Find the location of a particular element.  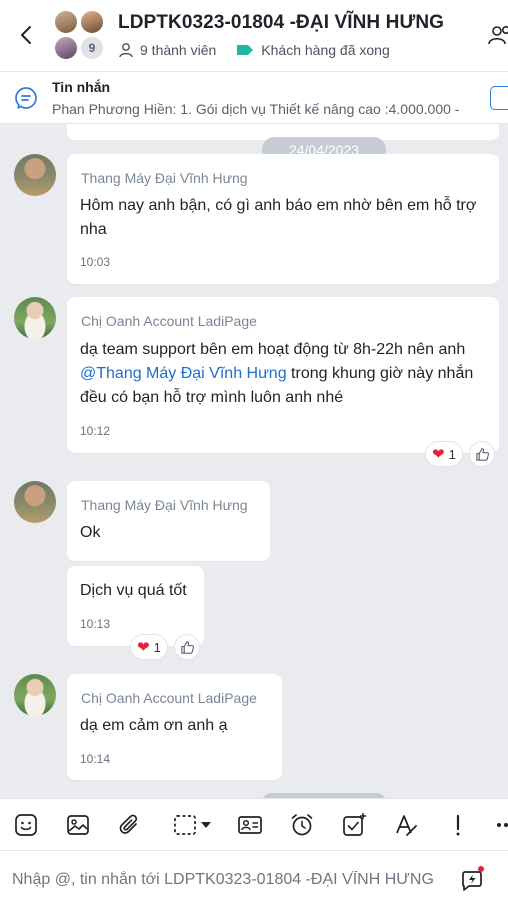

image-button is located at coordinates (78, 825).